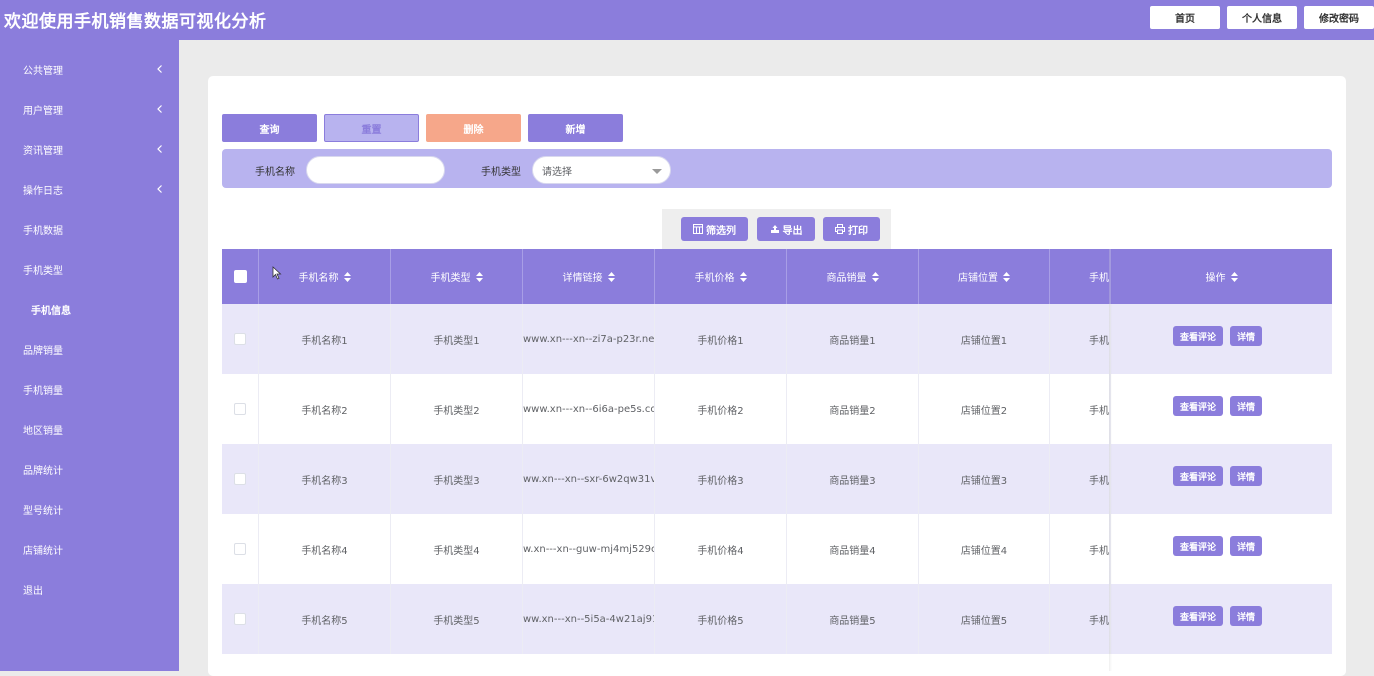 This screenshot has width=1374, height=676. Describe the element at coordinates (43, 551) in the screenshot. I see `sidebar-item-label: 店铺统计` at that location.